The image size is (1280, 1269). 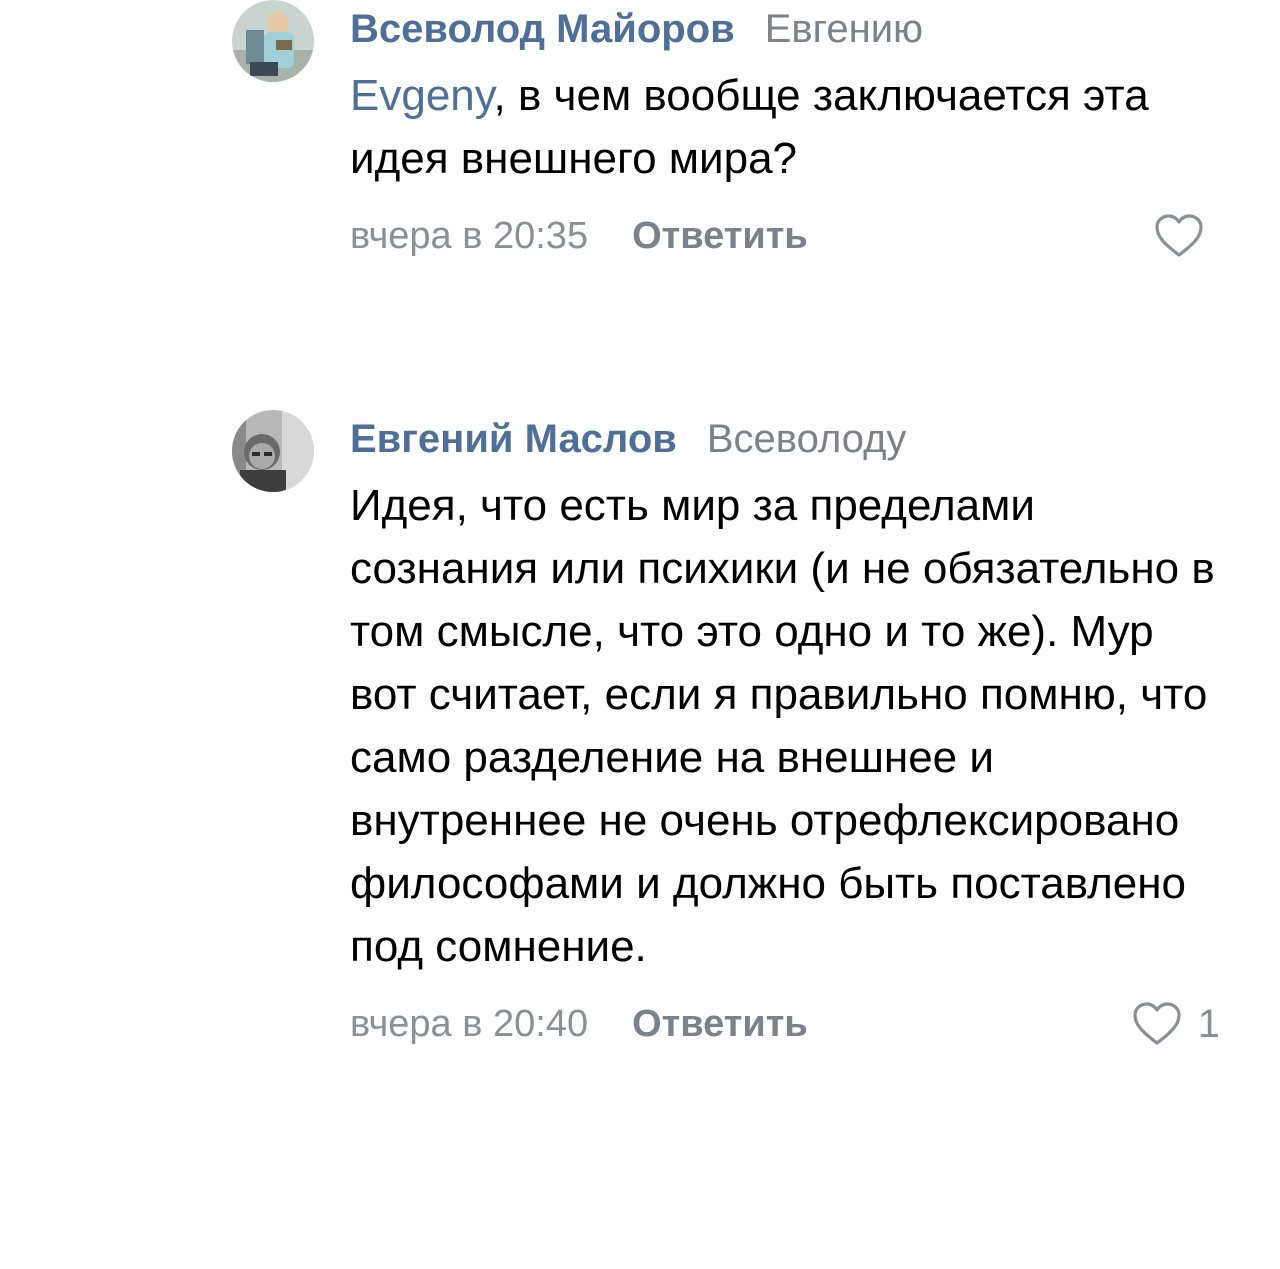 I want to click on like-button: 1, so click(x=1176, y=1024).